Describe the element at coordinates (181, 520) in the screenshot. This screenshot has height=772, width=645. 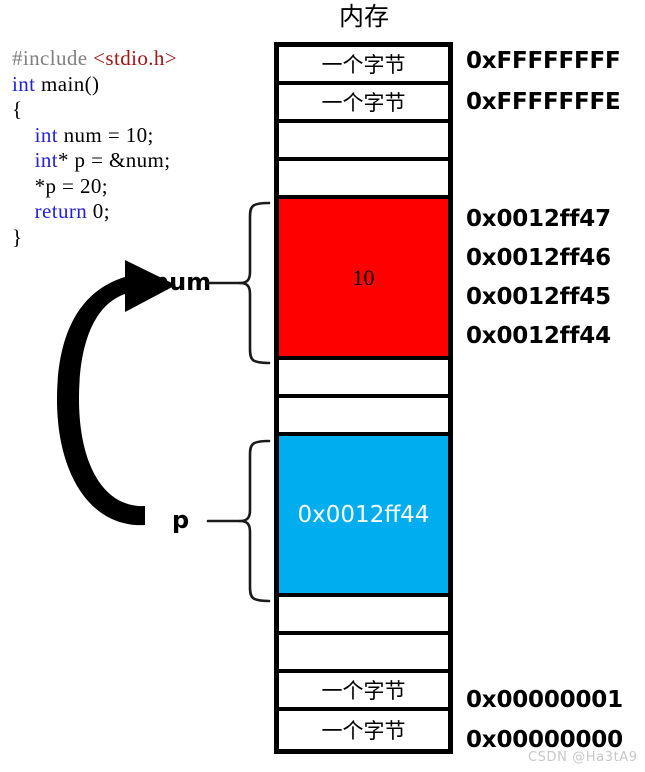
I see `variable-label-p: p` at that location.